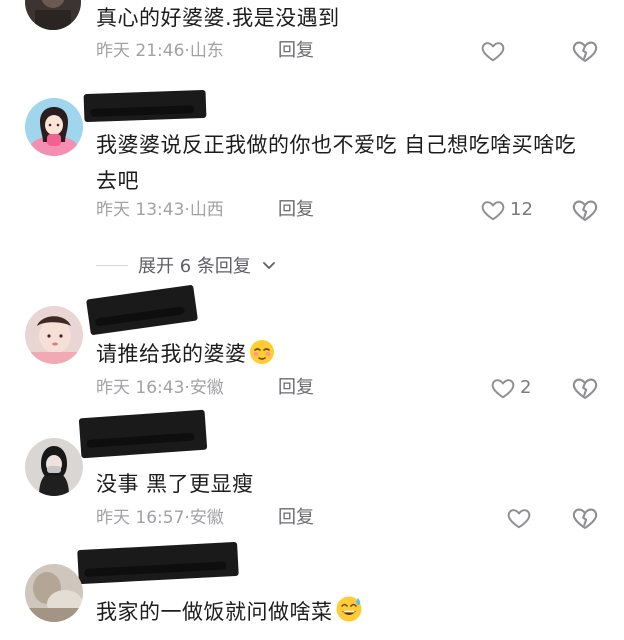 The height and width of the screenshot is (640, 624). Describe the element at coordinates (526, 387) in the screenshot. I see `like-count: 2` at that location.